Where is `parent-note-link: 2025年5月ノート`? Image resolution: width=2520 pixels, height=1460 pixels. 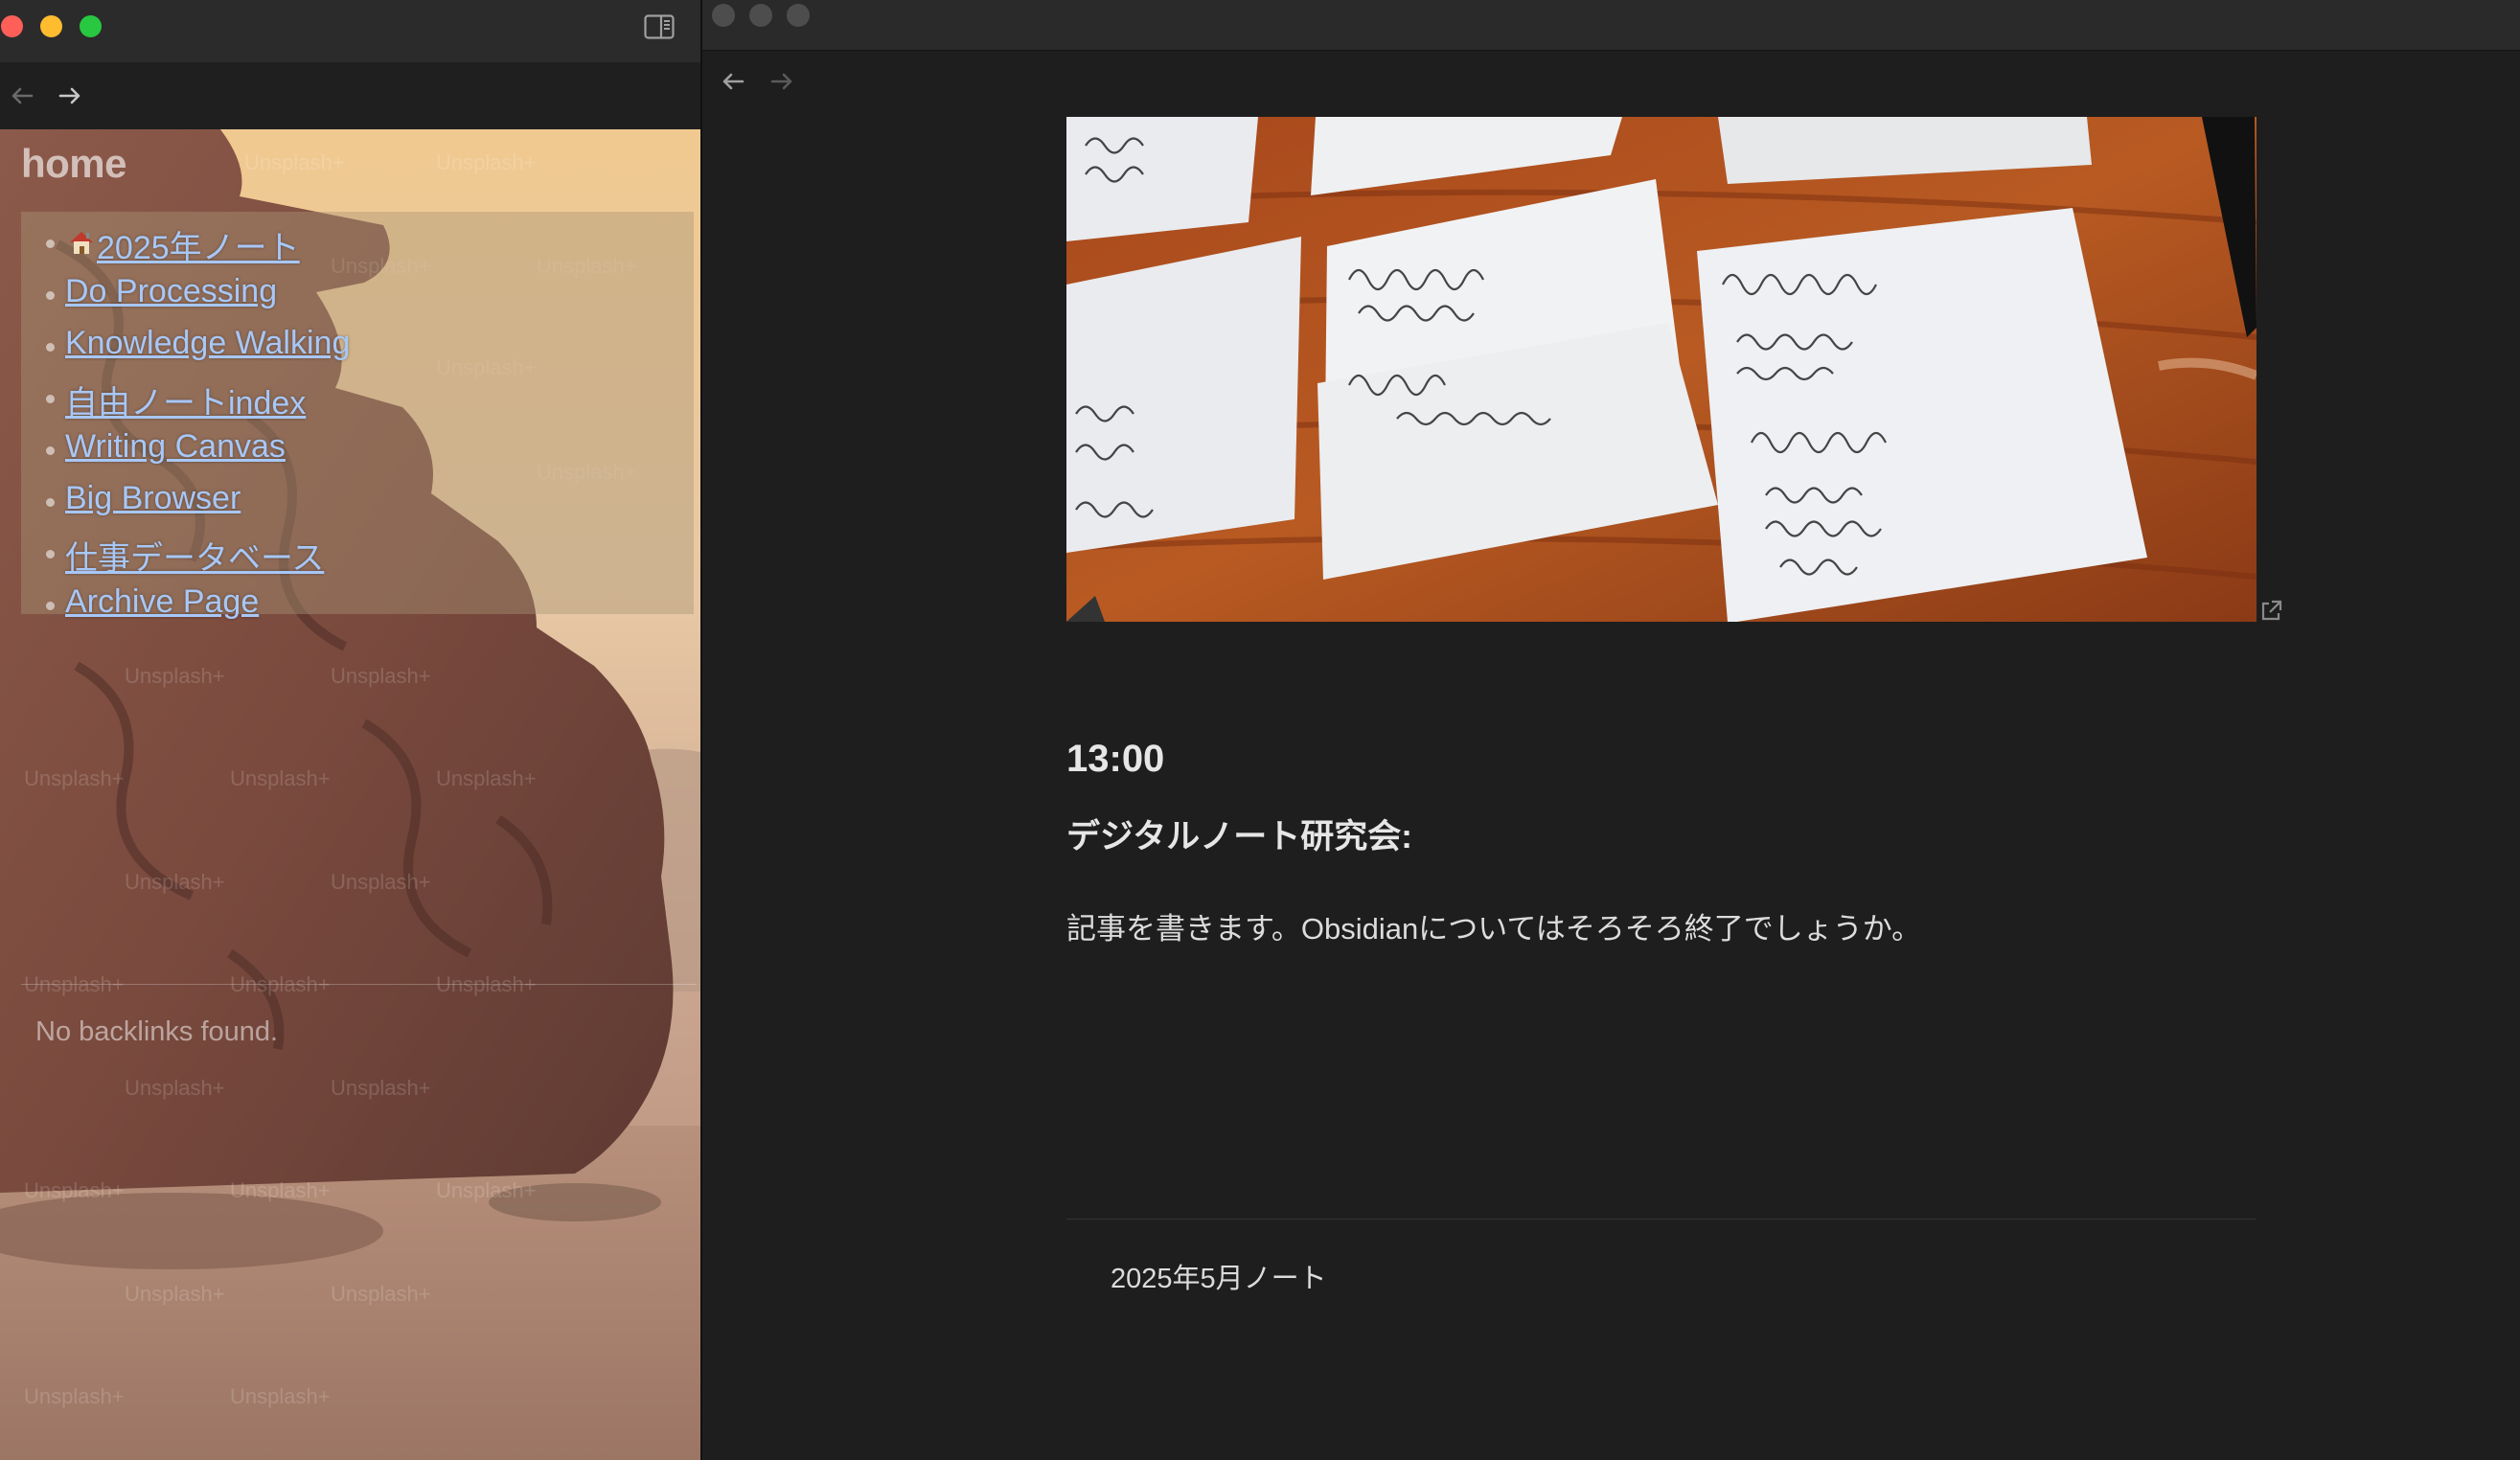
parent-note-link: 2025年5月ノート is located at coordinates (1219, 1276).